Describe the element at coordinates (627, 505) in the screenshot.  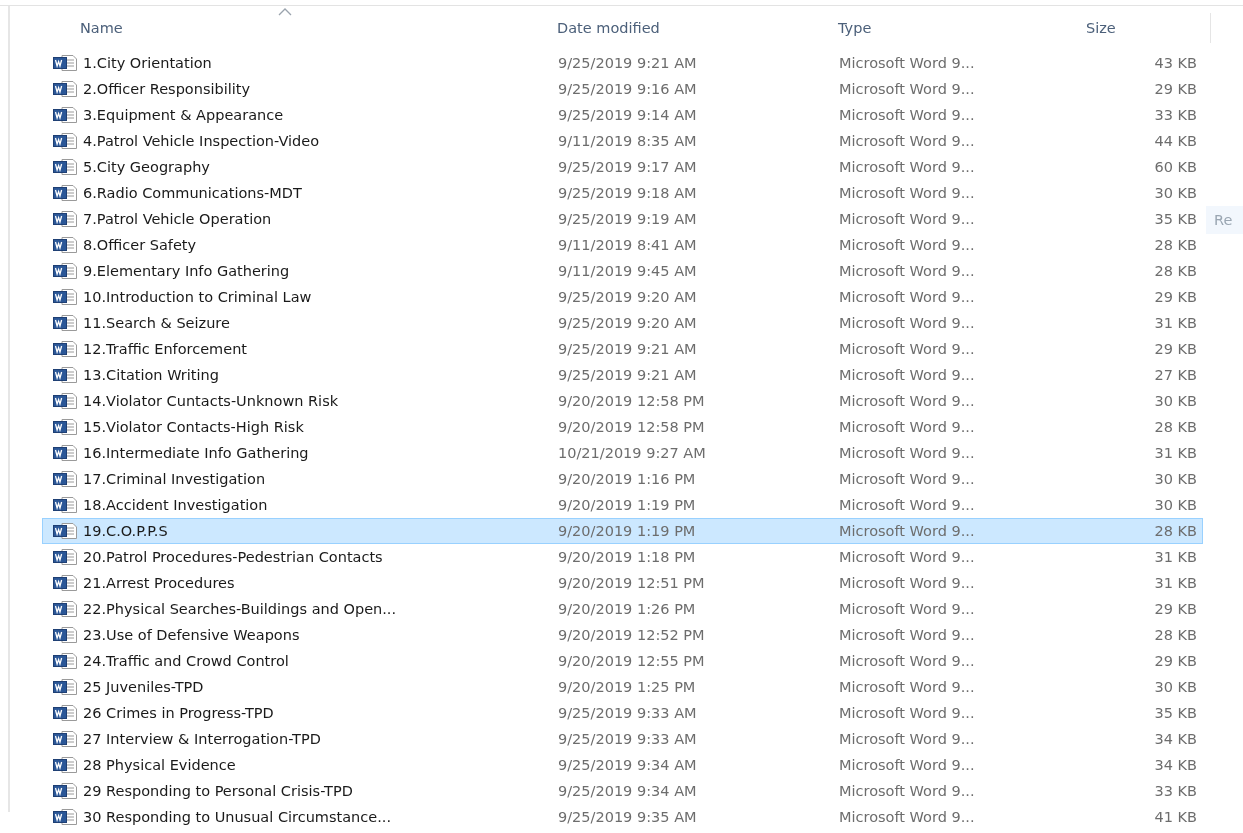
I see `date-modified: 9/20/2019 1:19 PM` at that location.